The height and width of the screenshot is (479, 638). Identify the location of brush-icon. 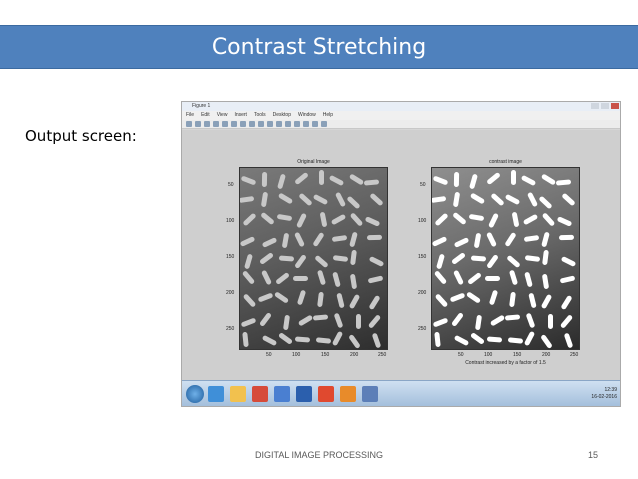
(279, 124).